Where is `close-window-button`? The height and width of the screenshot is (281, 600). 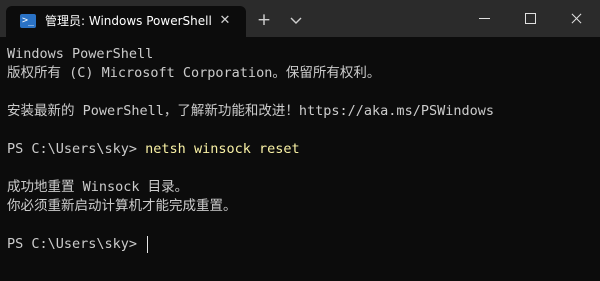 close-window-button is located at coordinates (577, 18).